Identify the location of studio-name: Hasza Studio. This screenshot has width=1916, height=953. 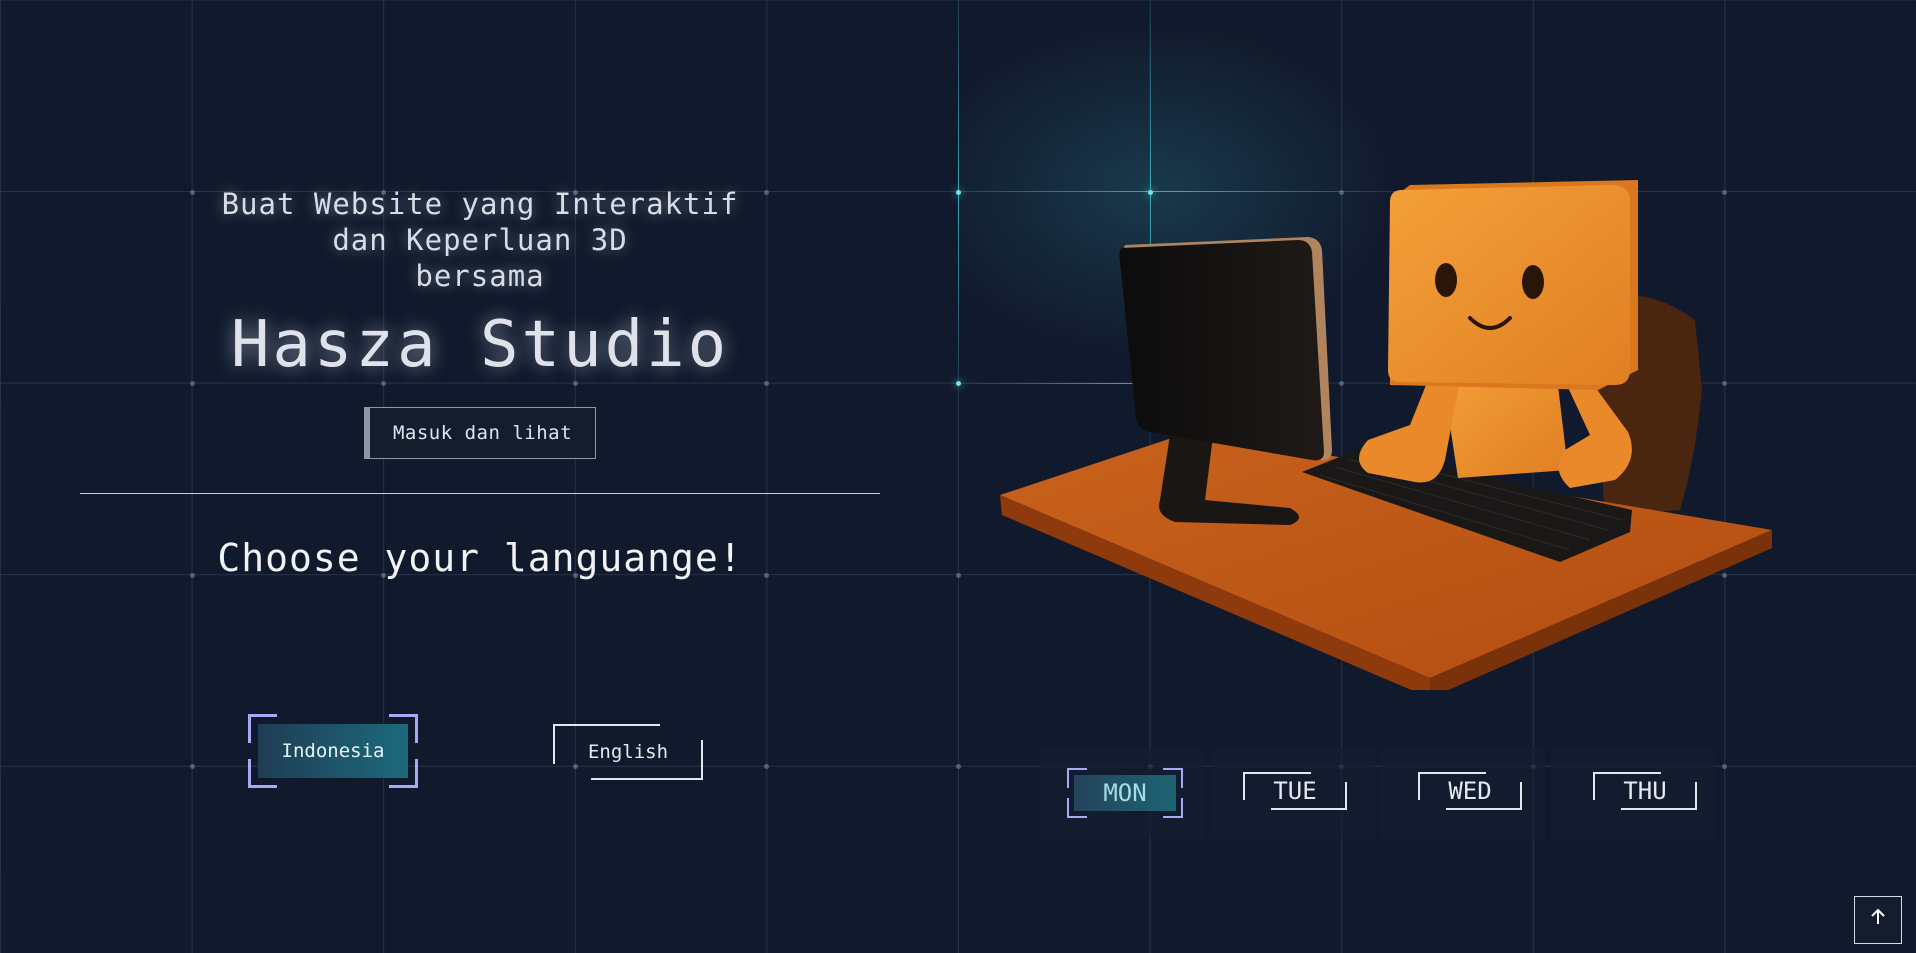
(480, 345).